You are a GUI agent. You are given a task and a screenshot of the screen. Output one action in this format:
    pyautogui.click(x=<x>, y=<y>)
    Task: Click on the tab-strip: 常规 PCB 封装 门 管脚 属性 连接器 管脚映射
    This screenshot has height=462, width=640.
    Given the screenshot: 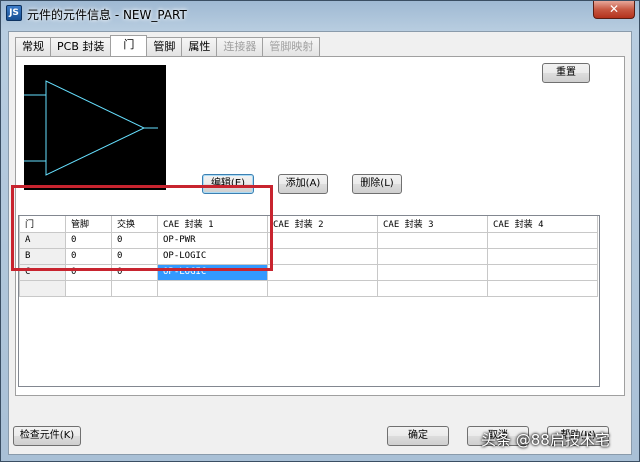 What is the action you would take?
    pyautogui.click(x=168, y=46)
    